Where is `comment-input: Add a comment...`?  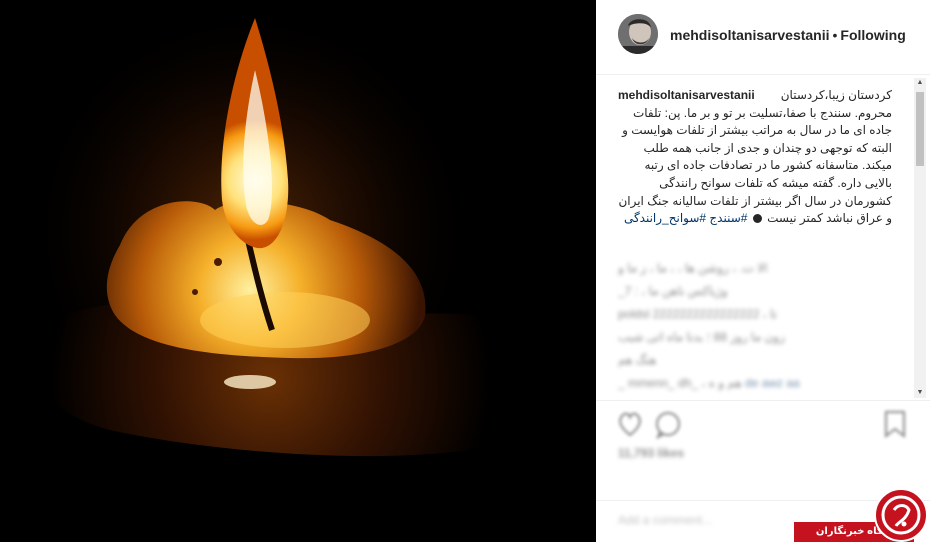
comment-input: Add a comment... is located at coordinates (665, 520).